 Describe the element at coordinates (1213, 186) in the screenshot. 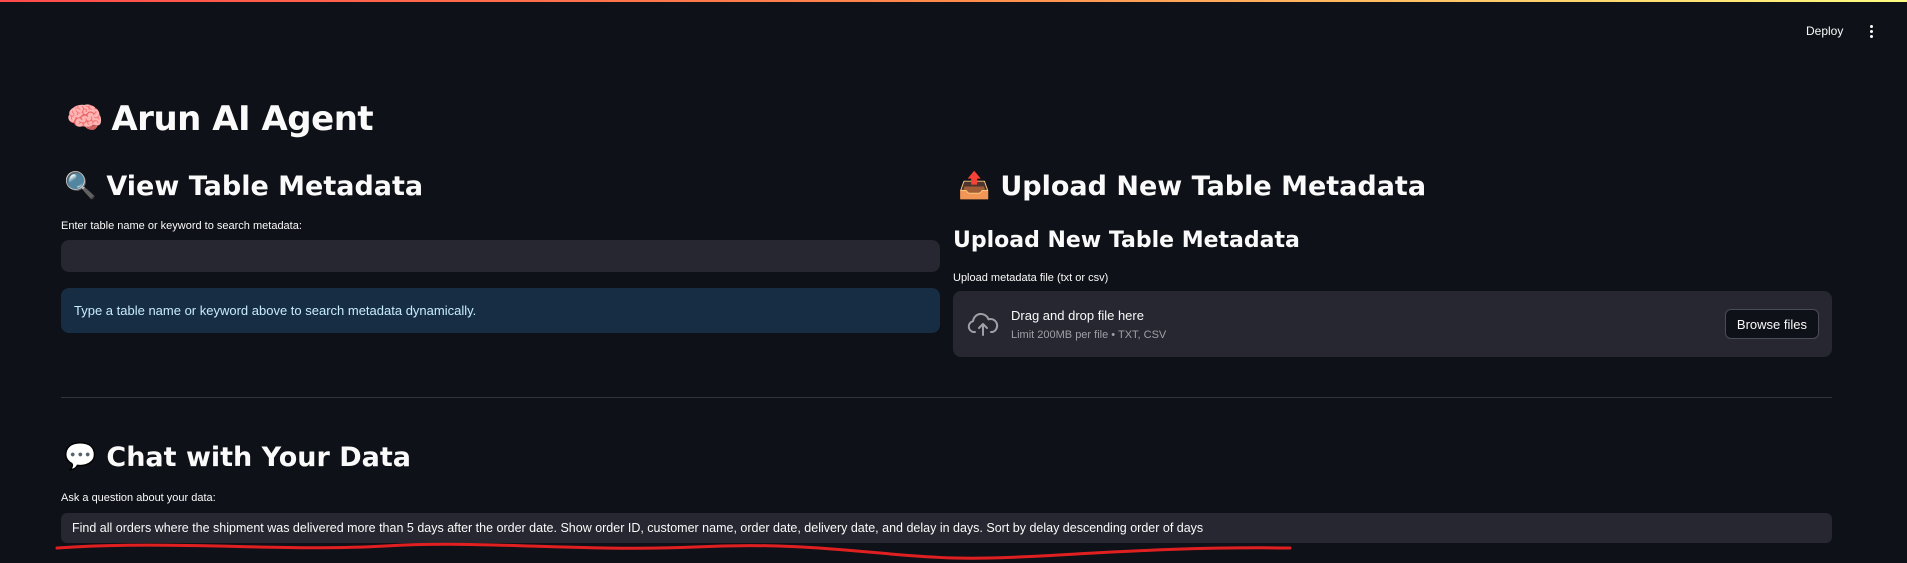

I see `upload-metadata-heading-text: Upload New Table Metadata` at that location.